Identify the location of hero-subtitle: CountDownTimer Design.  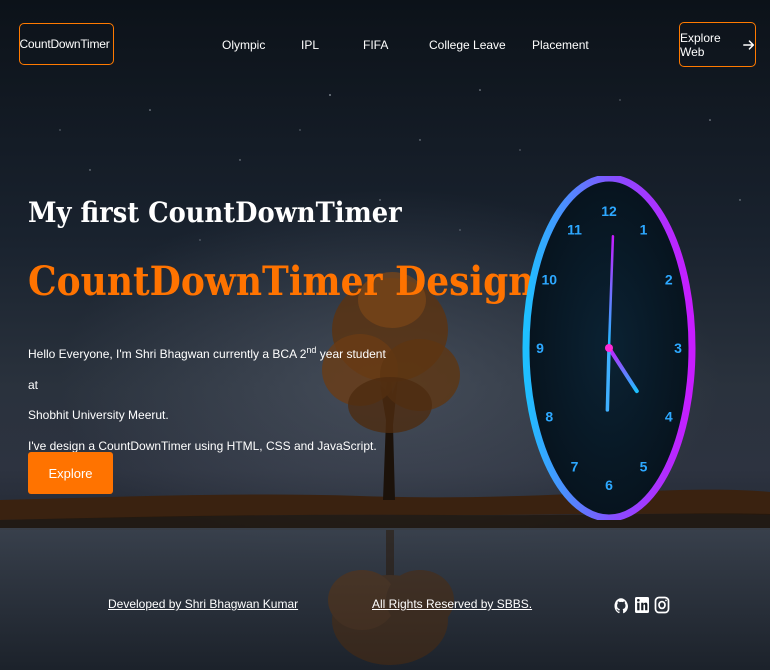
(281, 281).